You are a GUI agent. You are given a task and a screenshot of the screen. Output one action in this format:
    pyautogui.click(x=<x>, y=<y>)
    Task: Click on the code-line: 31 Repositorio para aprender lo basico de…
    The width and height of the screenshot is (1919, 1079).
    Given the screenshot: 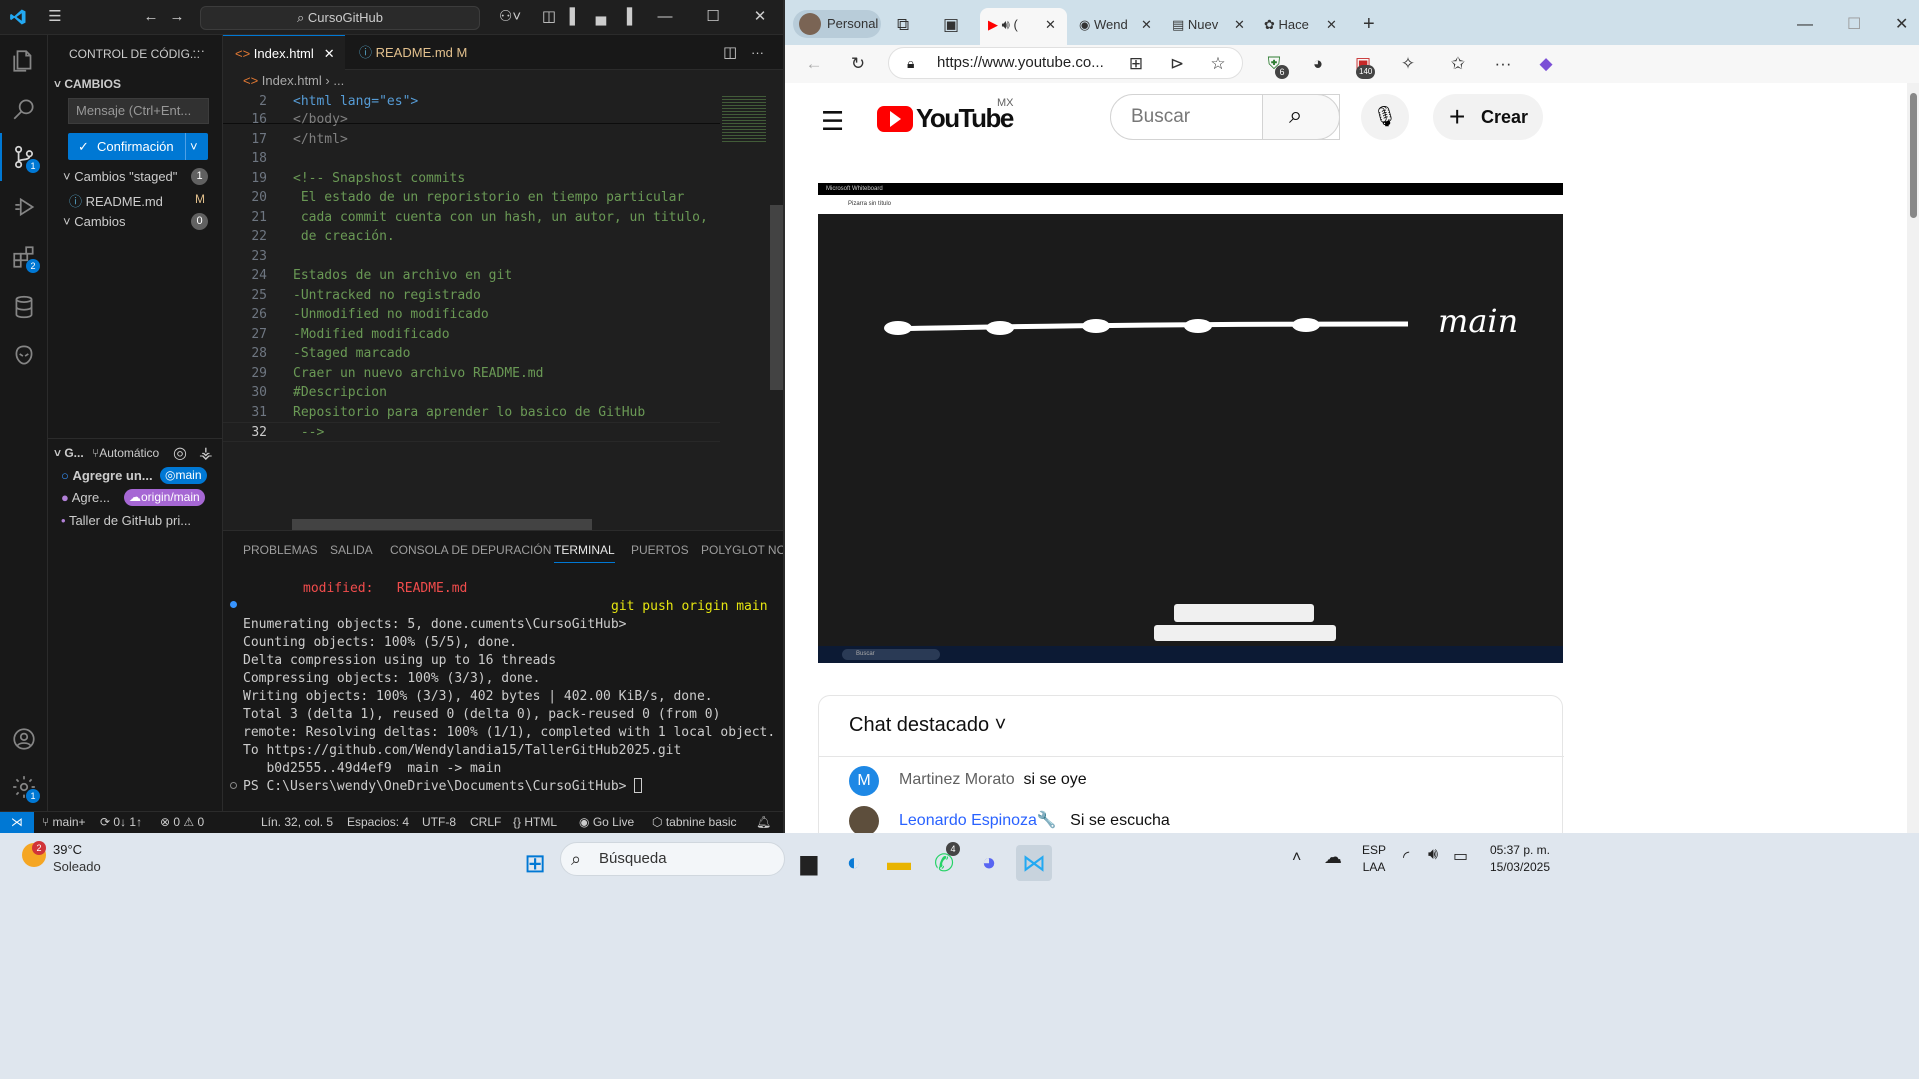 What is the action you would take?
    pyautogui.click(x=471, y=413)
    